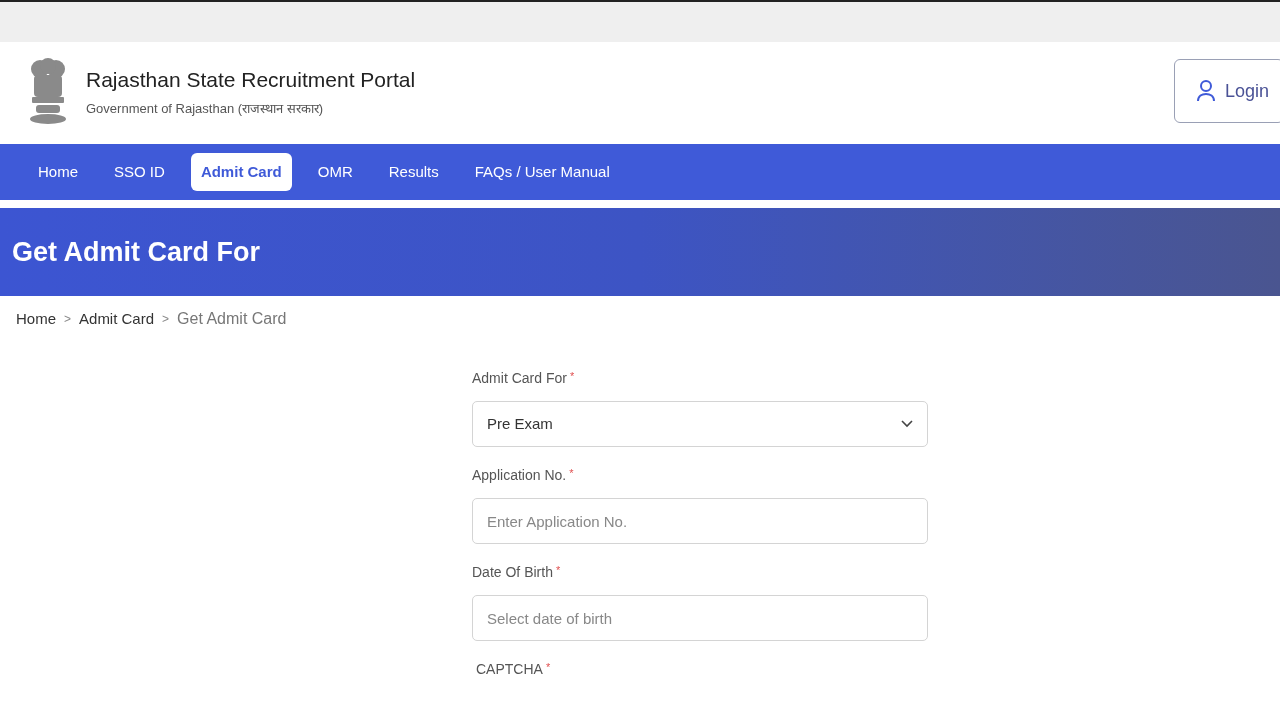  Describe the element at coordinates (509, 669) in the screenshot. I see `field-label: CAPTCHA` at that location.